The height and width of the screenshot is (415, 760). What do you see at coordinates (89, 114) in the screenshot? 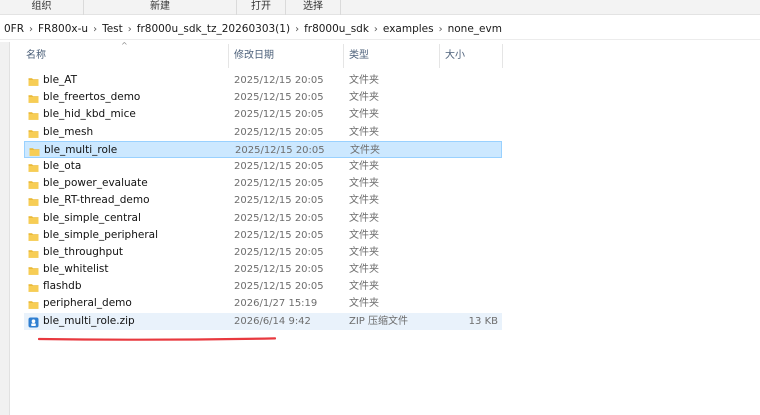
I see `file-name: ble_hid_kbd_mice` at bounding box center [89, 114].